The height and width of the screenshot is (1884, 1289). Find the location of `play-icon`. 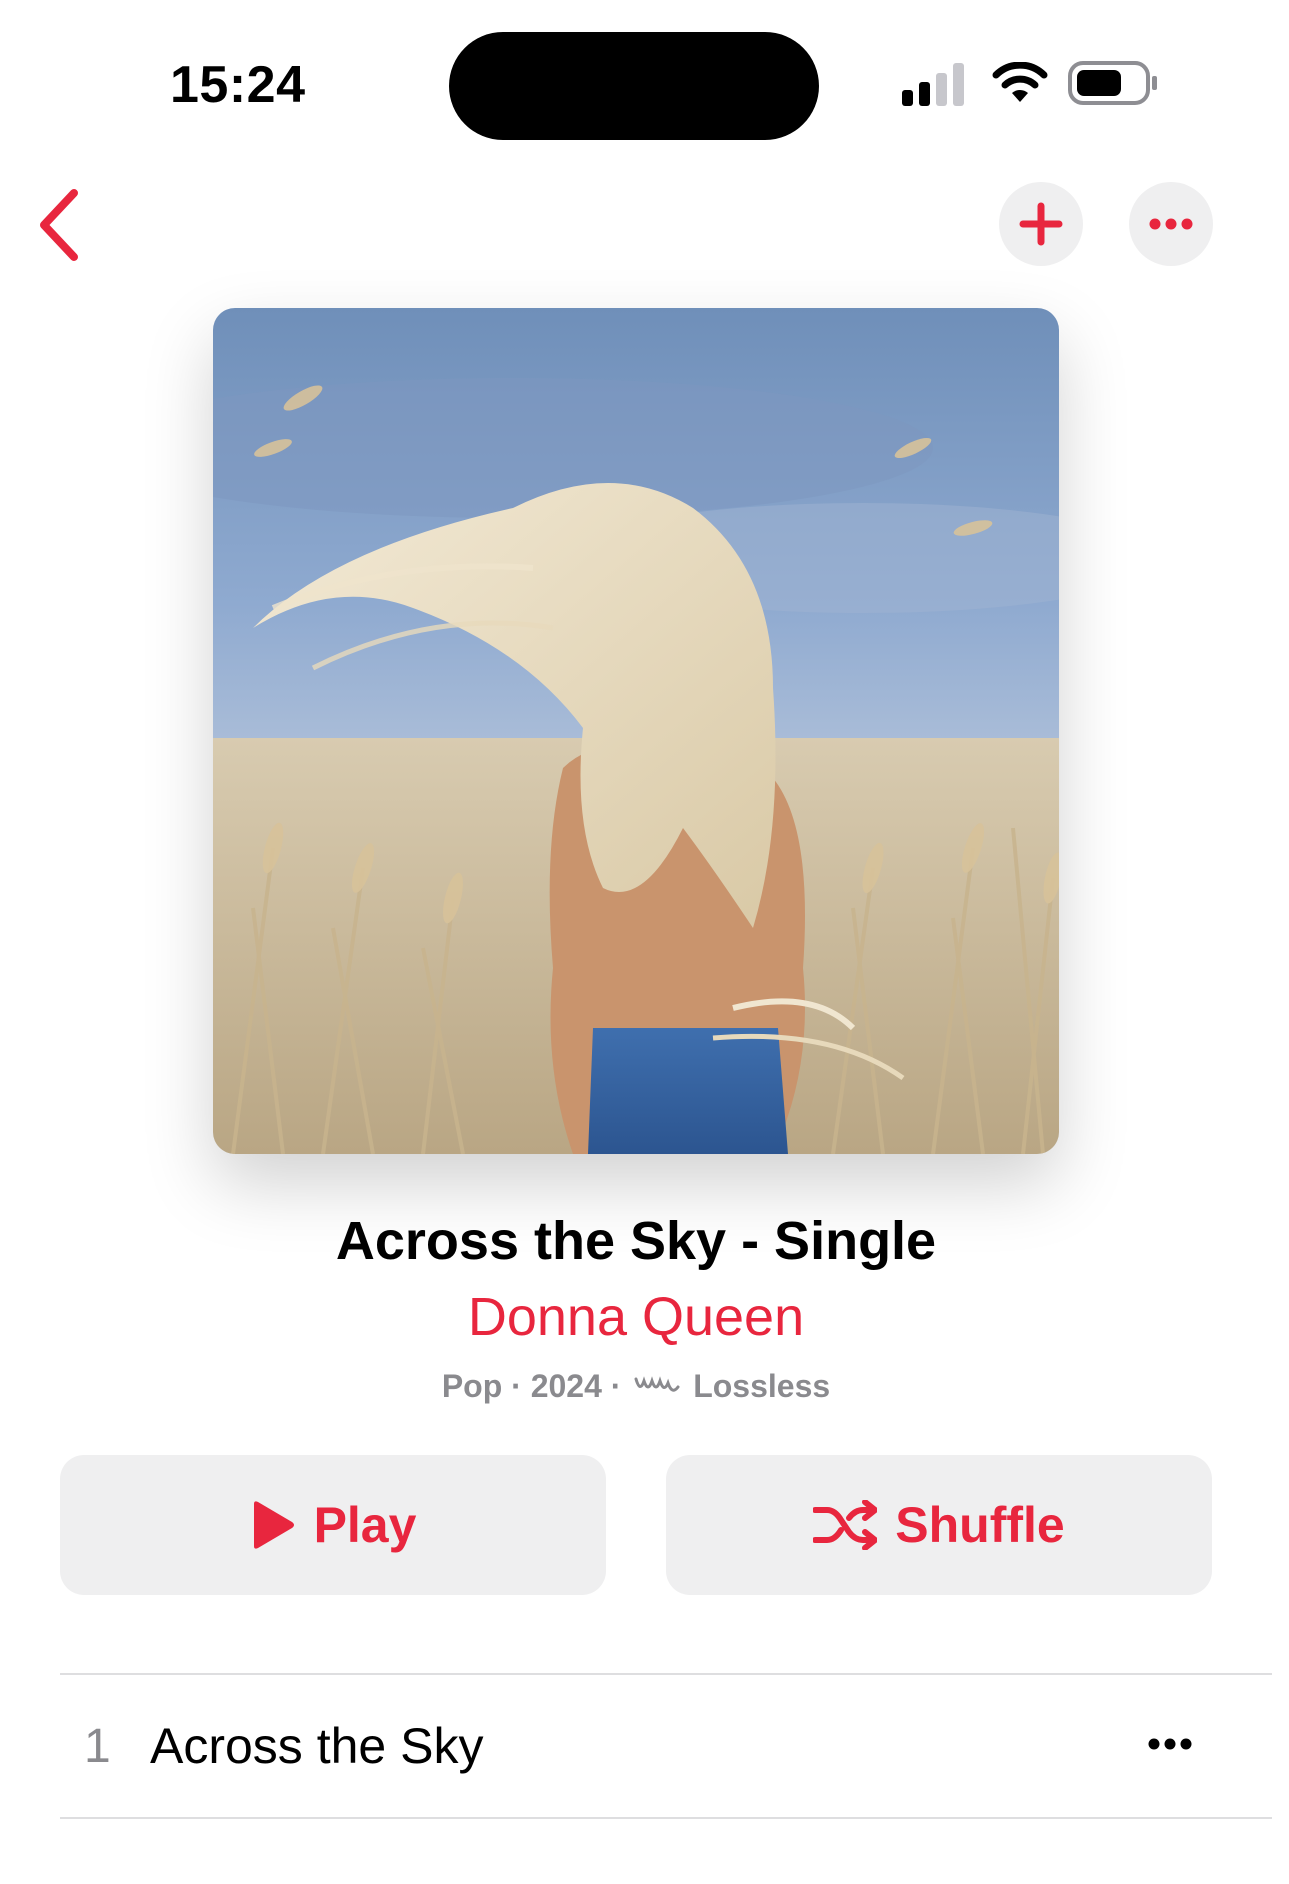

play-icon is located at coordinates (273, 1525).